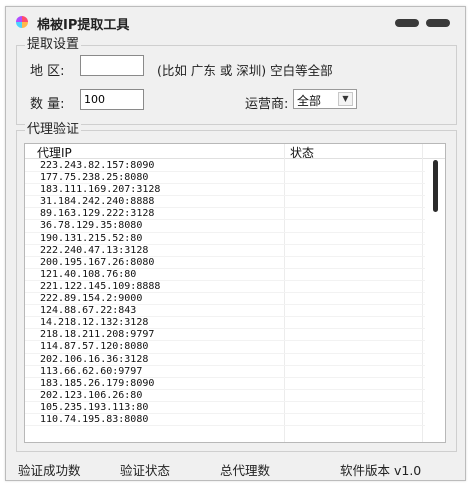 Image resolution: width=473 pixels, height=487 pixels. Describe the element at coordinates (245, 470) in the screenshot. I see `total-proxies-label: 总代理数` at that location.